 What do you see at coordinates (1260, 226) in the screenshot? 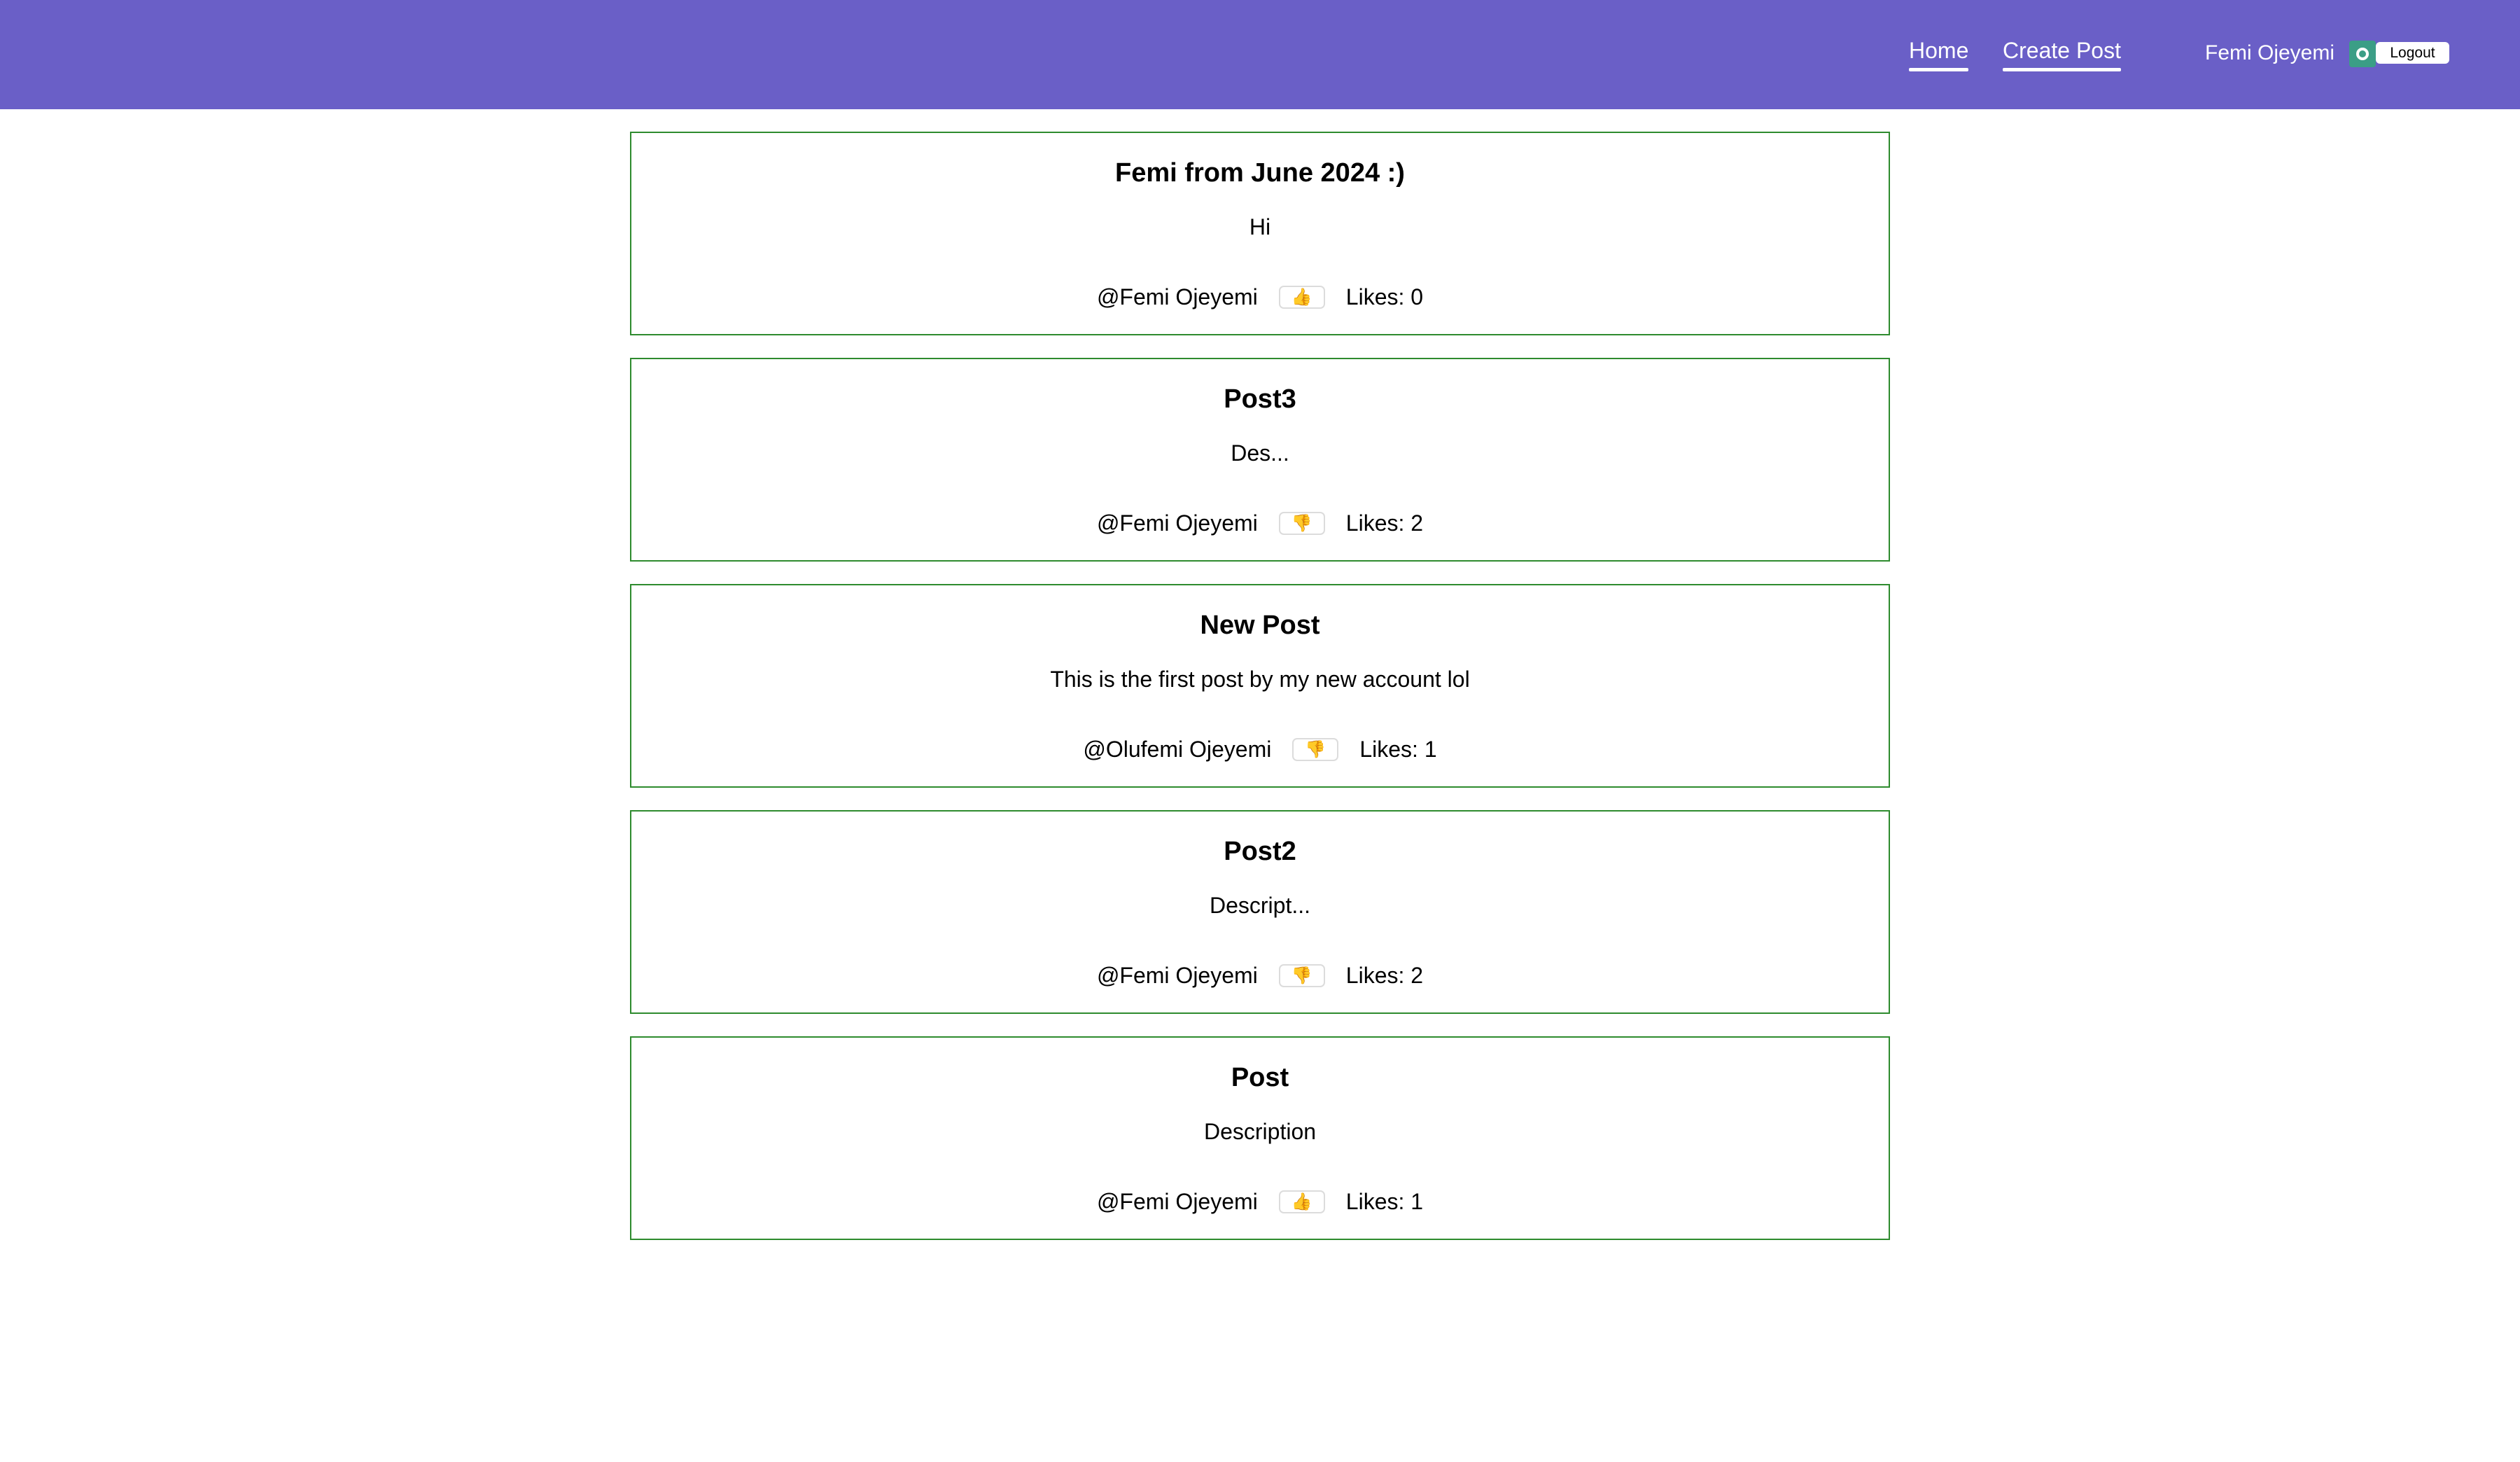
I see `post-body: Hi` at bounding box center [1260, 226].